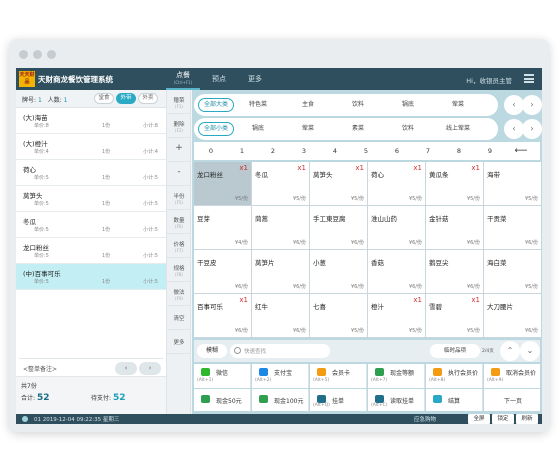 The height and width of the screenshot is (460, 560). Describe the element at coordinates (527, 419) in the screenshot. I see `refresh-button: 刷新` at that location.